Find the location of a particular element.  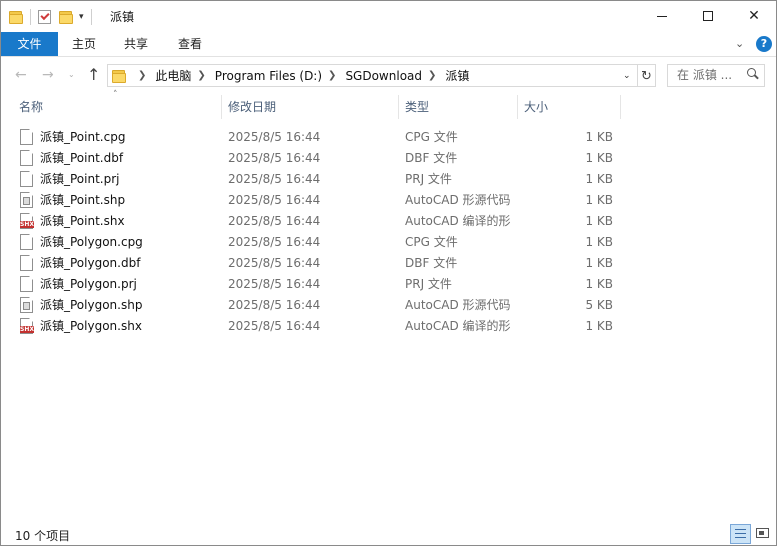

close-button: ✕ is located at coordinates (754, 16).